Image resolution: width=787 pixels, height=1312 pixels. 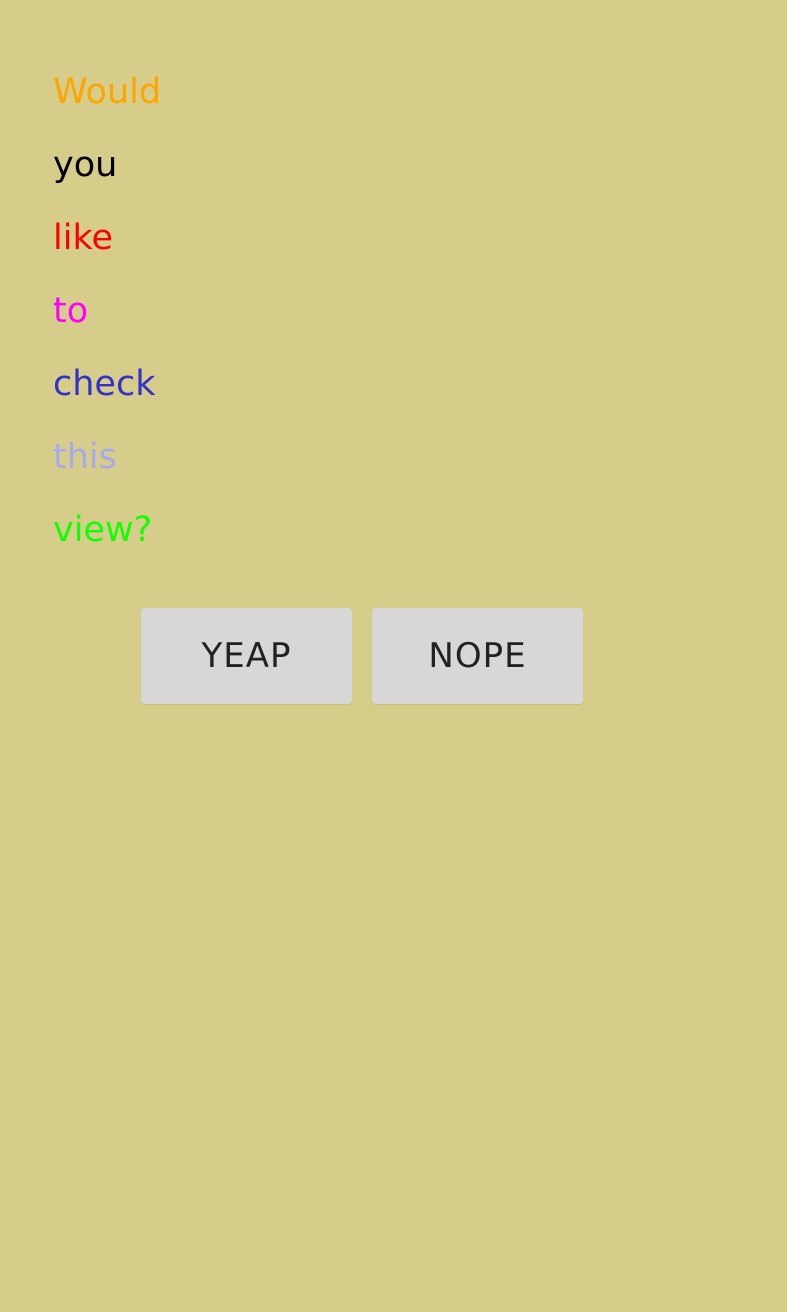 I want to click on question-word: check, so click(x=104, y=384).